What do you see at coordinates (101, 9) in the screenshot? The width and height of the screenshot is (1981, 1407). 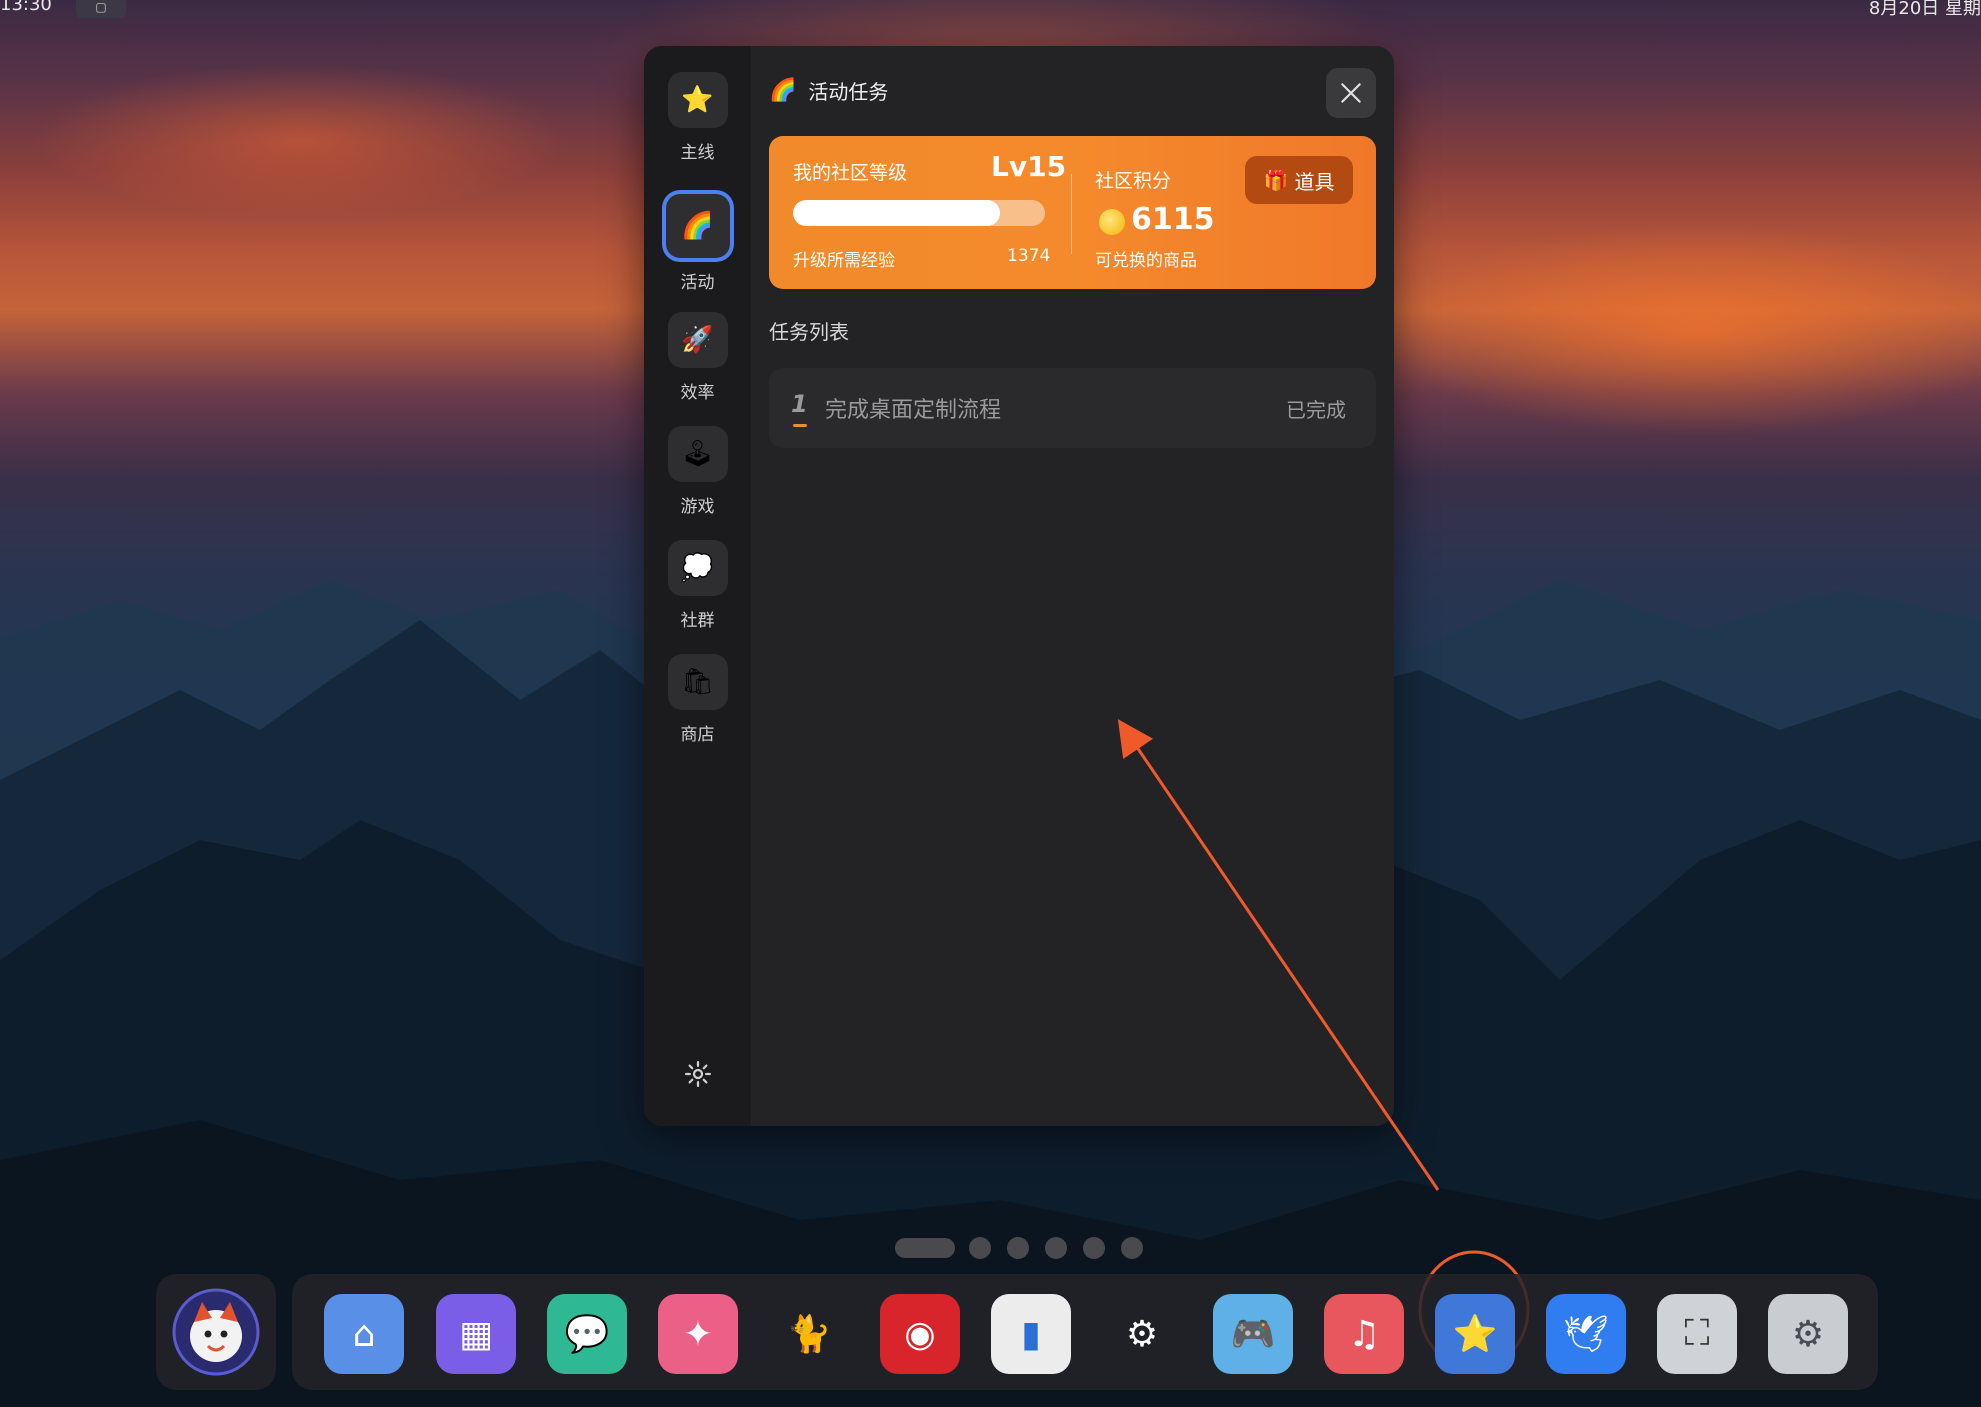 I see `top-indicator-icon: ▢` at bounding box center [101, 9].